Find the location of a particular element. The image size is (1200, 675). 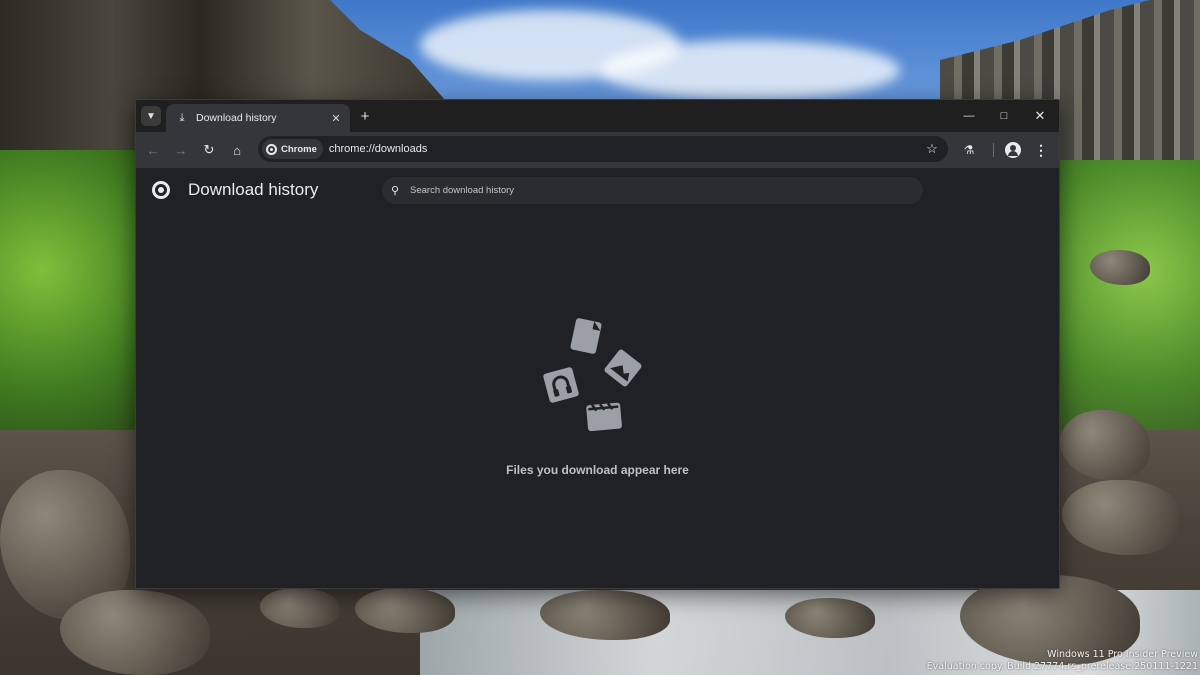

audio-icon is located at coordinates (561, 385).